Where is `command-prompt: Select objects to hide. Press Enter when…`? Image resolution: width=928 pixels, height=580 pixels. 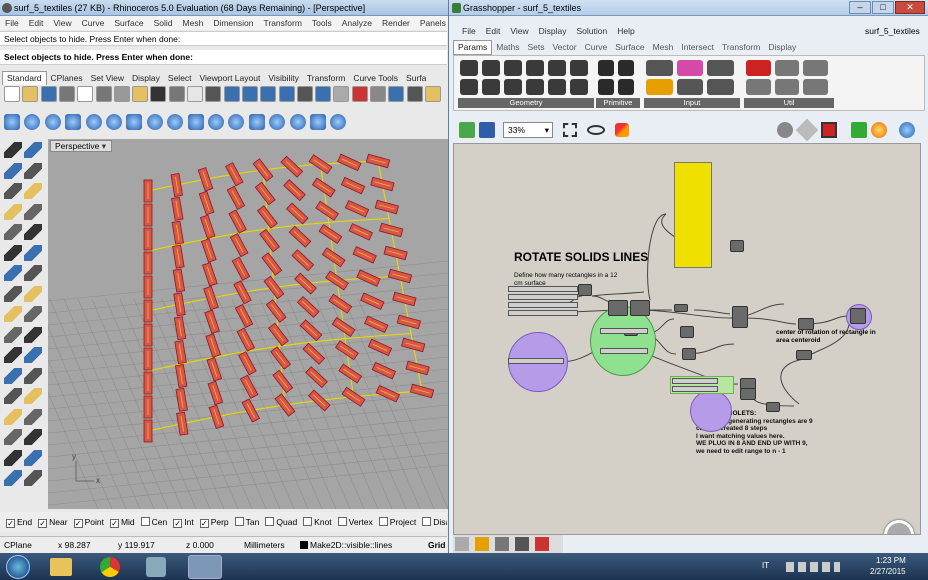 command-prompt: Select objects to hide. Press Enter when… is located at coordinates (223, 57).